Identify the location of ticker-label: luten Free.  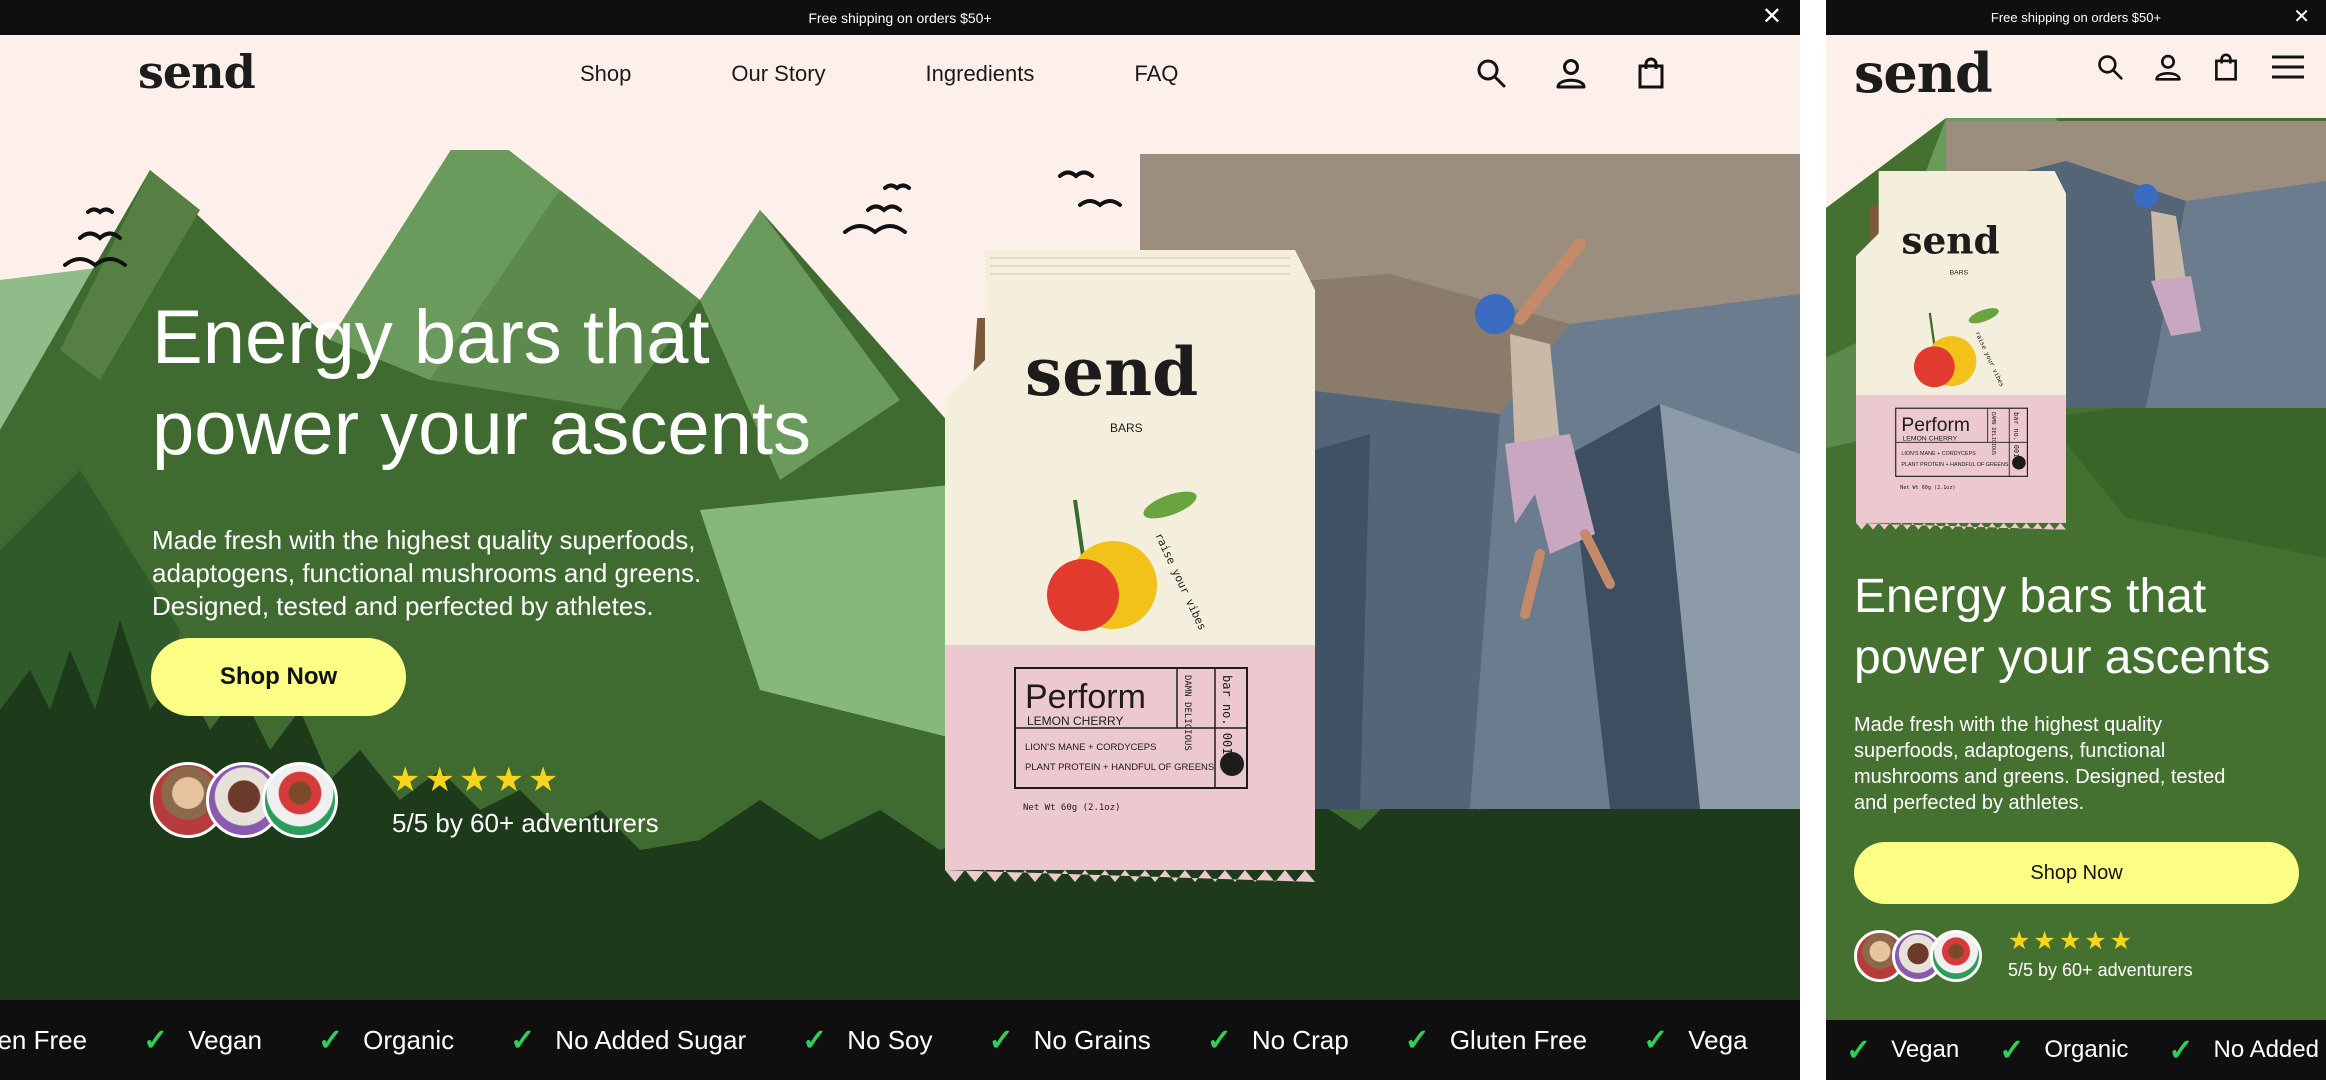
(44, 1039).